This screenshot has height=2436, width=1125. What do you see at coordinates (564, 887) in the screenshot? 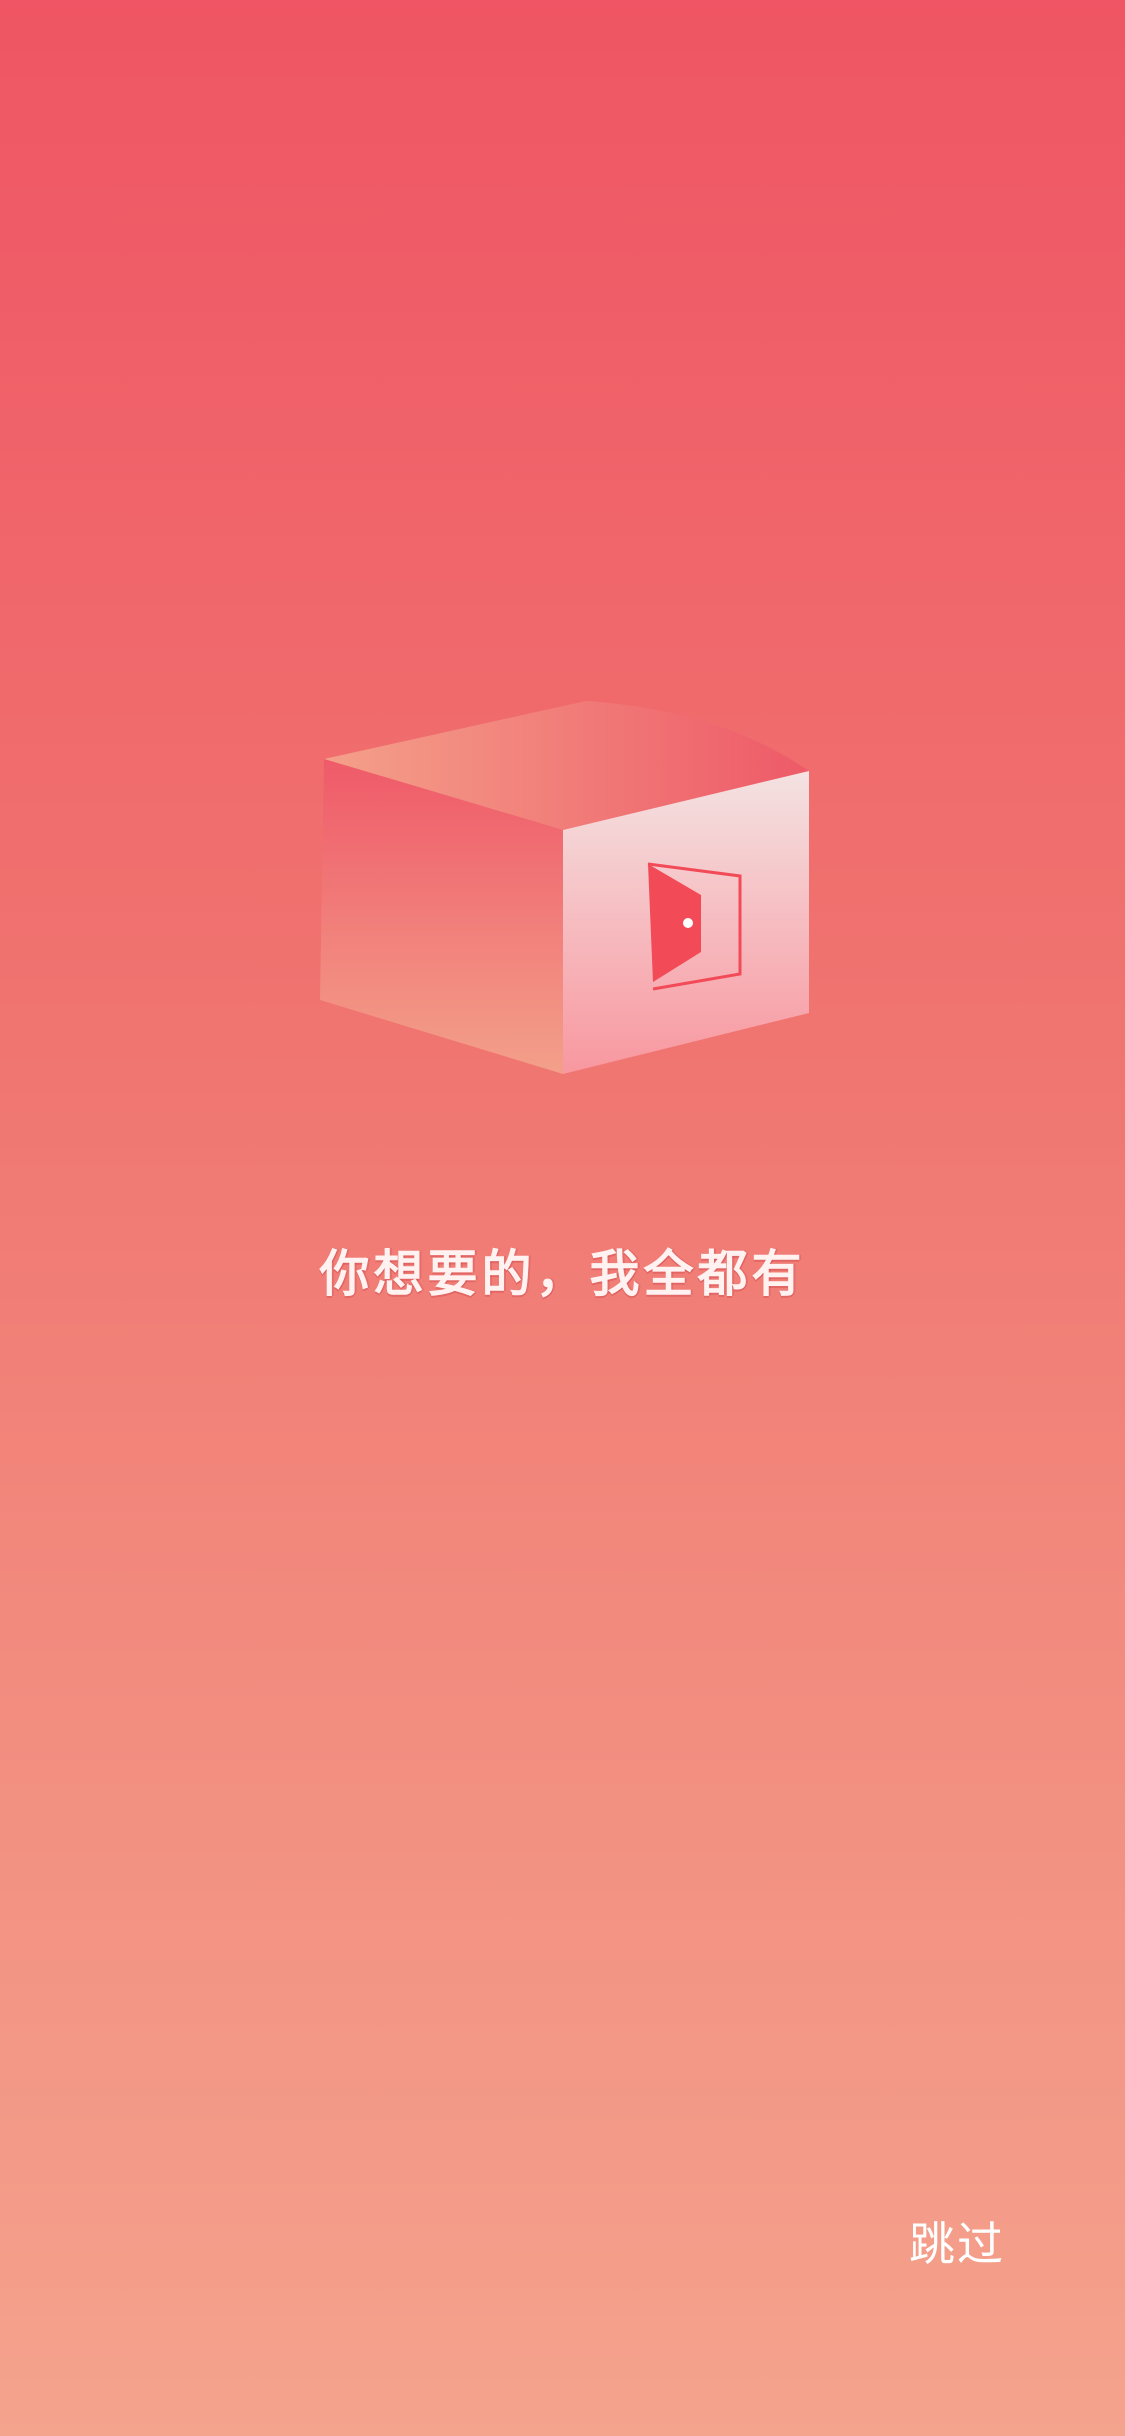
I see `cube-with-door-icon` at bounding box center [564, 887].